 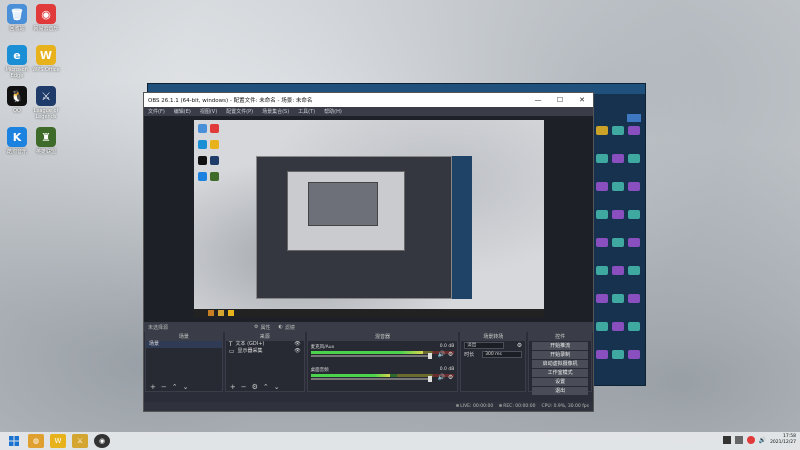 What do you see at coordinates (208, 111) in the screenshot?
I see `menu-view: 视图(V)` at bounding box center [208, 111].